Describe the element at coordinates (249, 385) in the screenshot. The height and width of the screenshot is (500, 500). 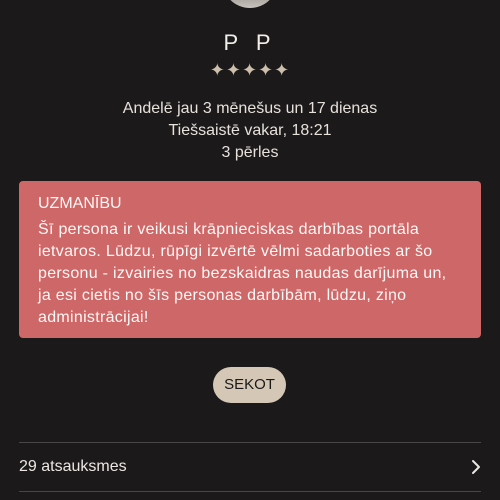
I see `follow-button: SEKOT` at that location.